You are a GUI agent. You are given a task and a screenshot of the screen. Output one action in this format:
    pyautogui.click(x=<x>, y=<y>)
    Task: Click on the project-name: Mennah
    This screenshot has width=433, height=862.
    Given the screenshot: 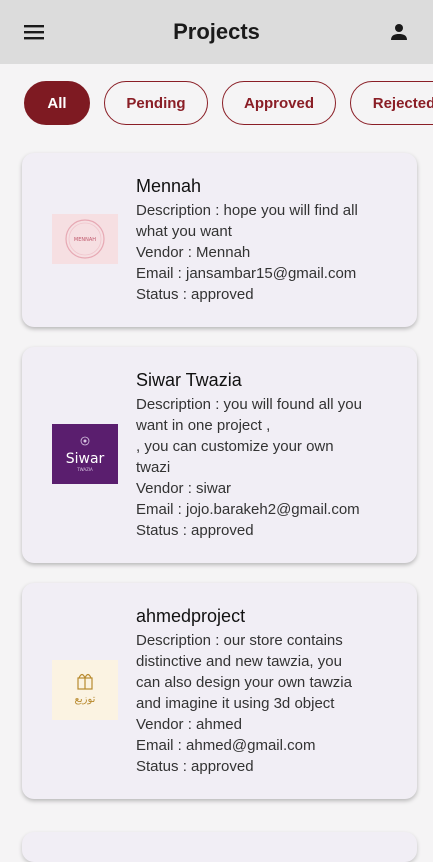 What is the action you would take?
    pyautogui.click(x=169, y=186)
    